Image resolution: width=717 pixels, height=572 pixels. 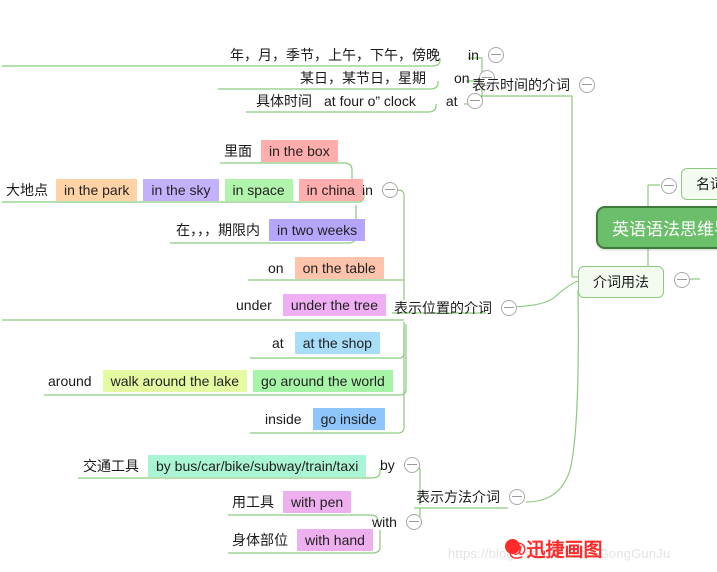 What do you see at coordinates (389, 190) in the screenshot?
I see `collapse-toggle-in-place` at bounding box center [389, 190].